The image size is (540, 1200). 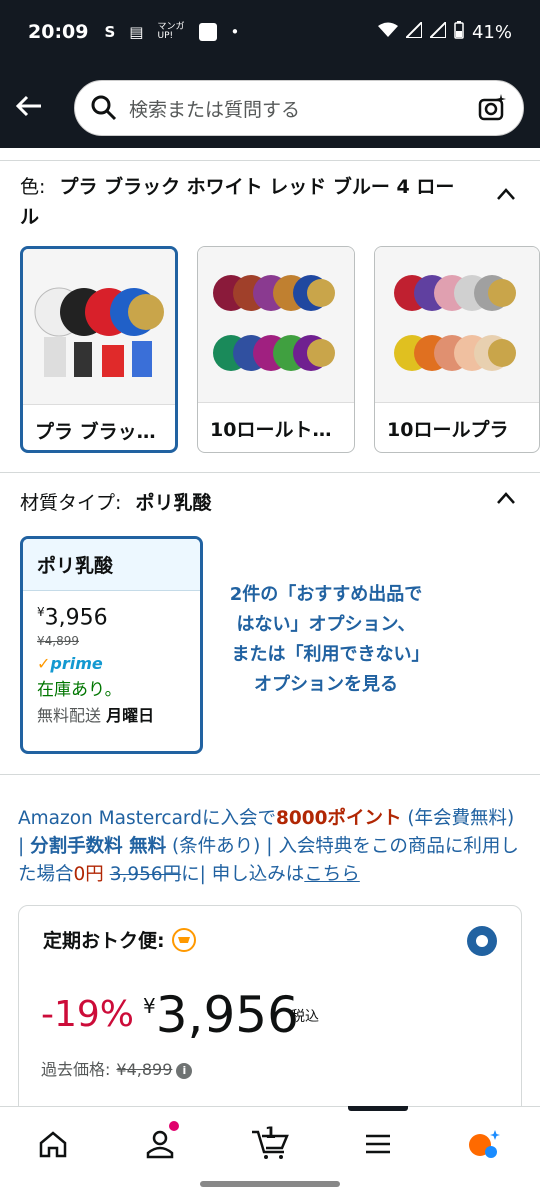 I want to click on wifi-icon, so click(x=387, y=32).